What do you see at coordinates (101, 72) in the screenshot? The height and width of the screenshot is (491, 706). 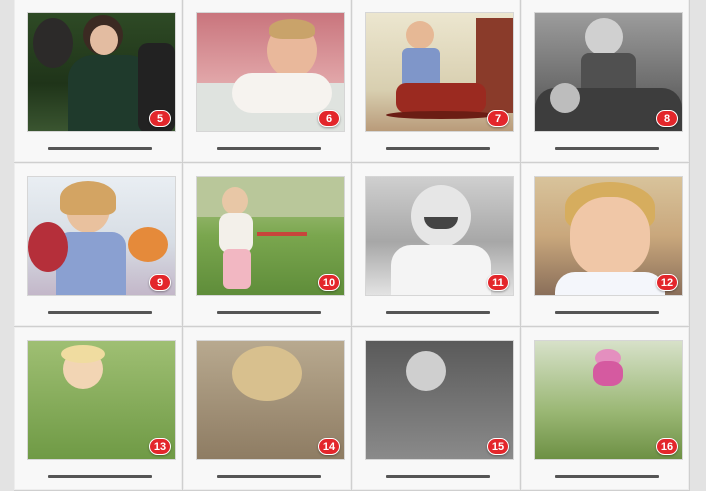 I see `photo-thumbnail: 5` at bounding box center [101, 72].